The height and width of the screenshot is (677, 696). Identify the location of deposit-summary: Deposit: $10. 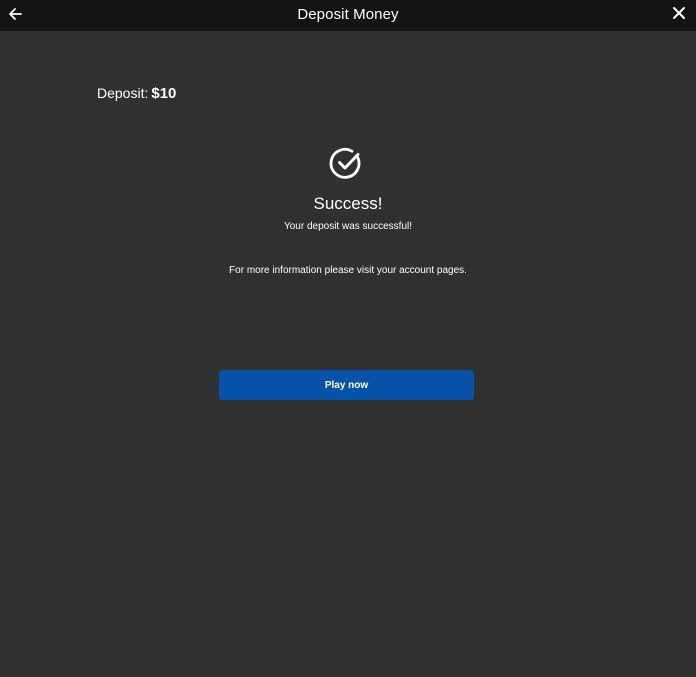
(136, 93).